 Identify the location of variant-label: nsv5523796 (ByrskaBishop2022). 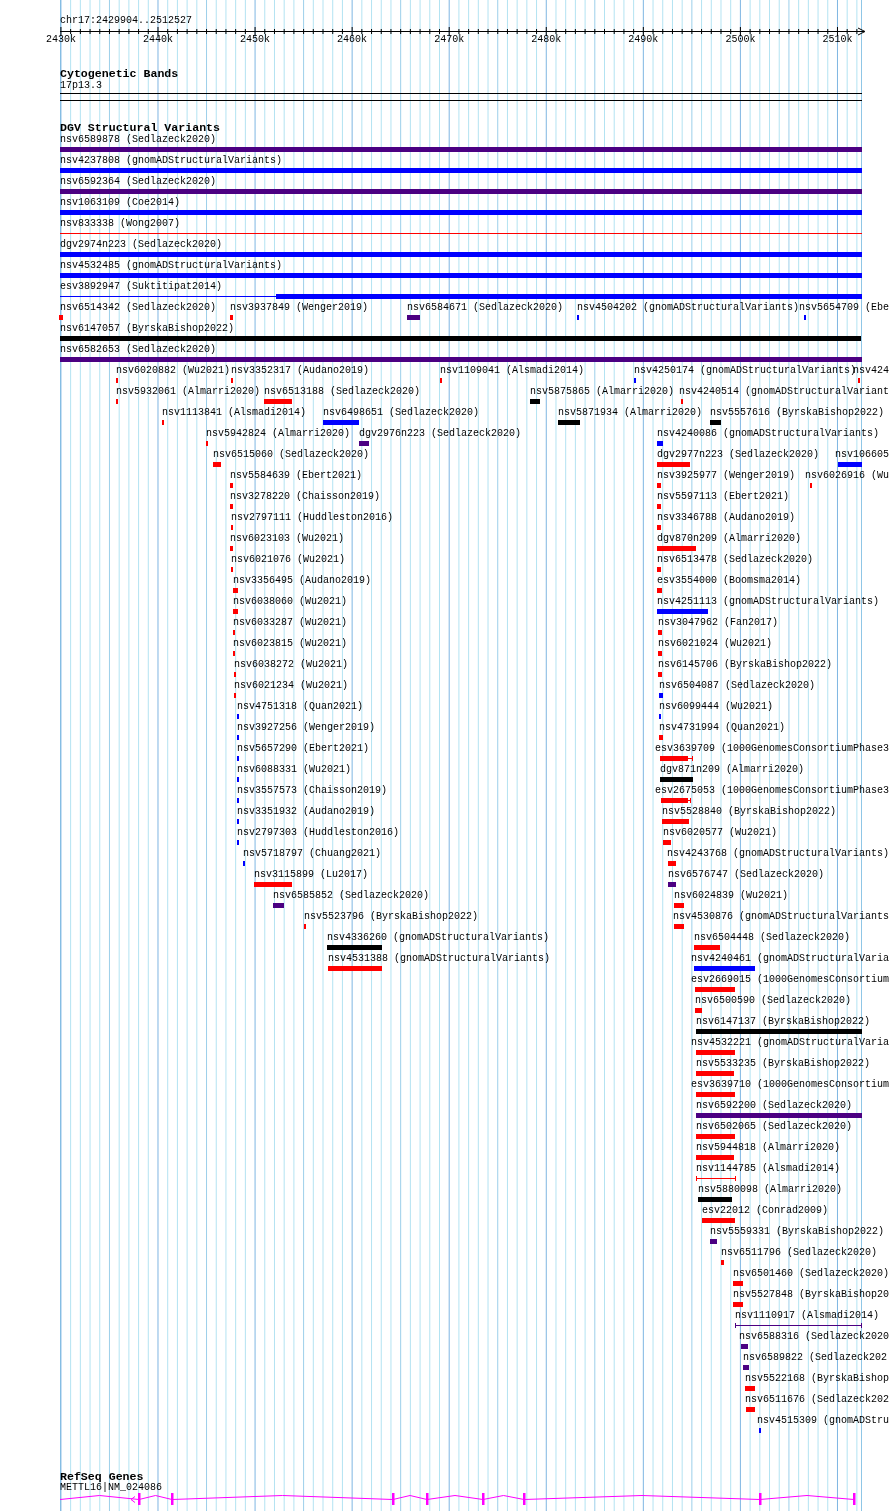
(391, 917).